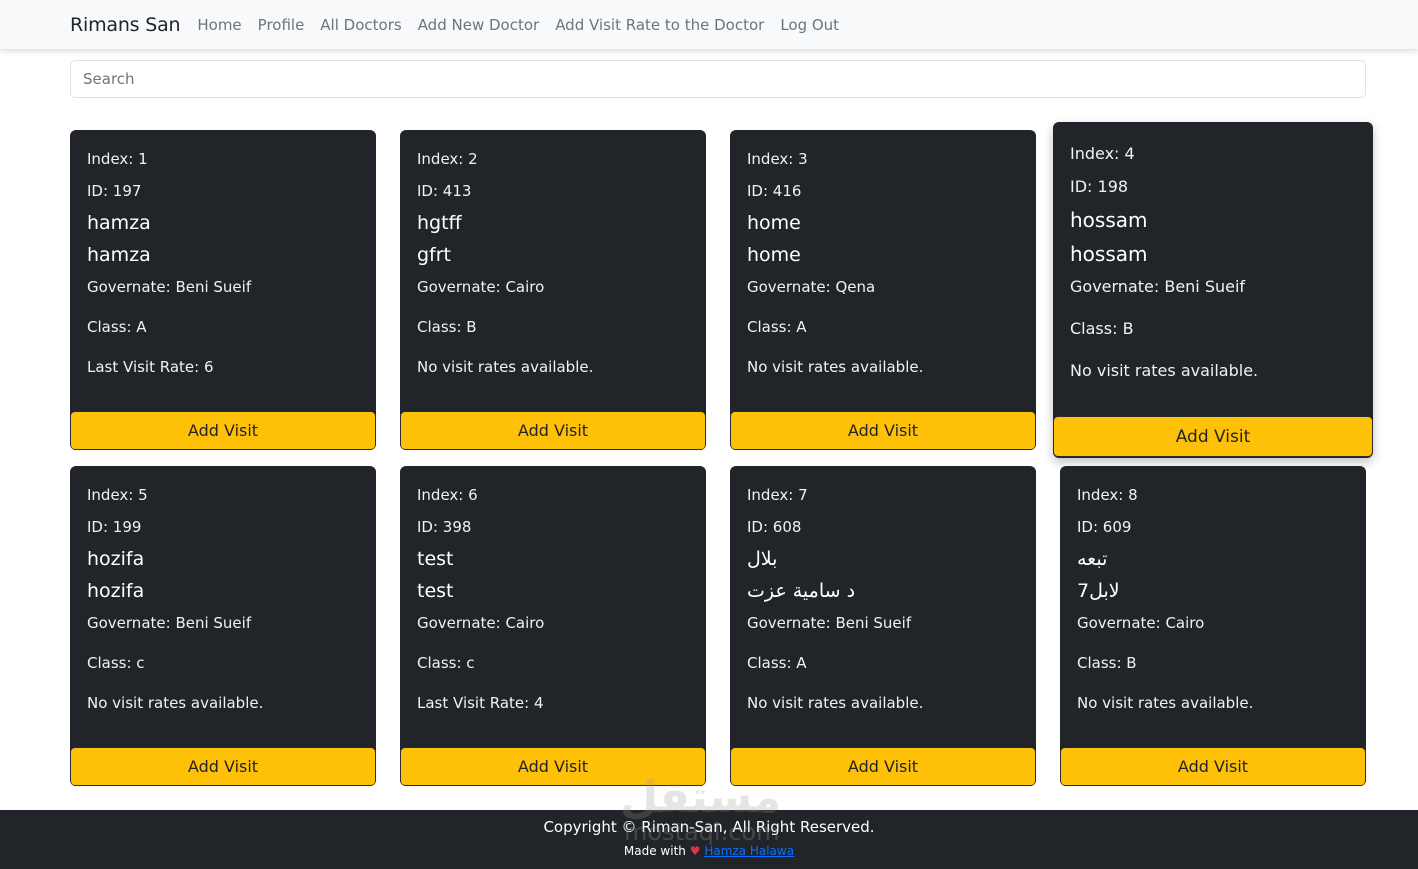  What do you see at coordinates (117, 495) in the screenshot?
I see `card-index: Index: 5` at bounding box center [117, 495].